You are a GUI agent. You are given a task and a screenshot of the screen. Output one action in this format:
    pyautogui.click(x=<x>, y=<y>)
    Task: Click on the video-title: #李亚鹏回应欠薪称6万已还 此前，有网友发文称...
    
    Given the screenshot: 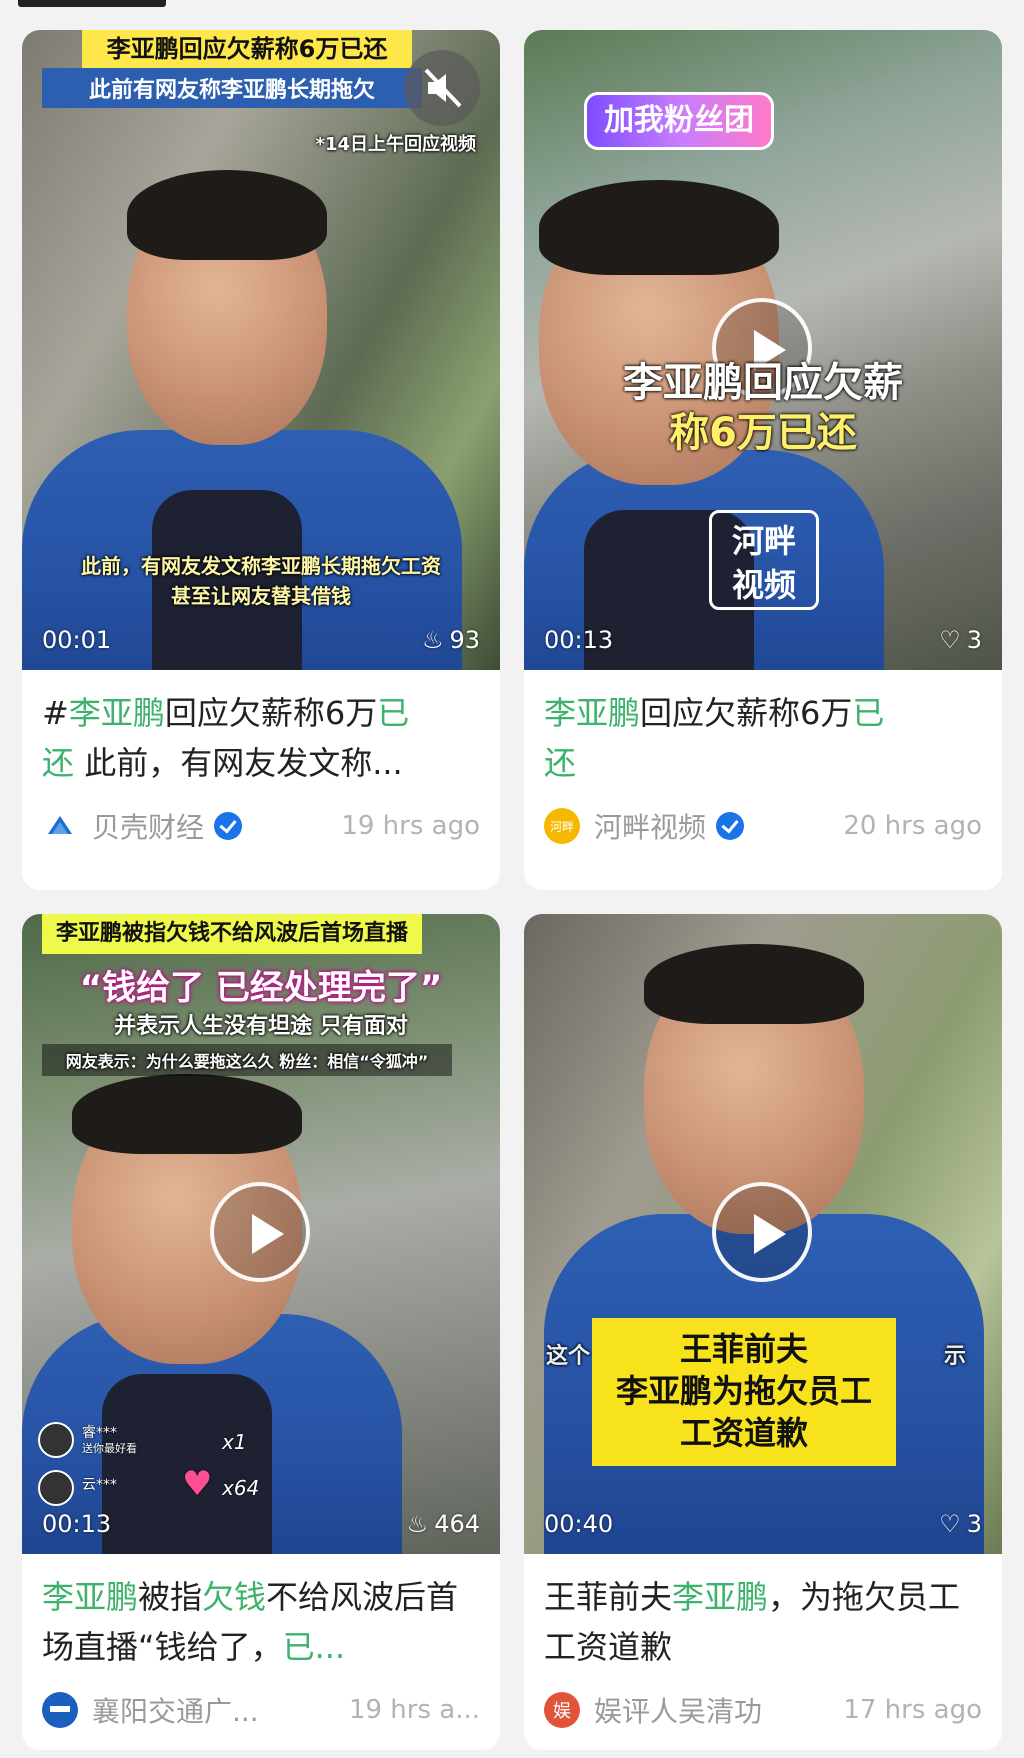 What is the action you would take?
    pyautogui.click(x=261, y=733)
    